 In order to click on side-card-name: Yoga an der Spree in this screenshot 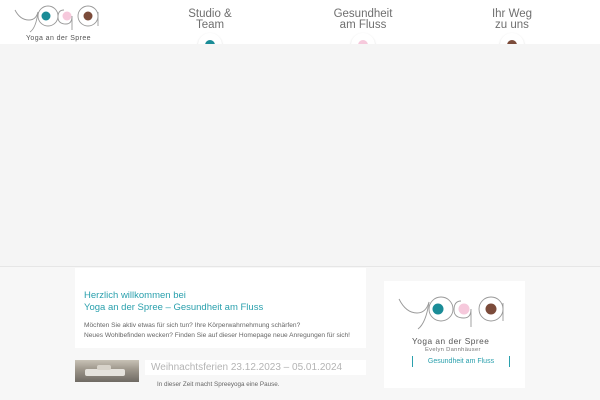, I will do `click(451, 341)`.